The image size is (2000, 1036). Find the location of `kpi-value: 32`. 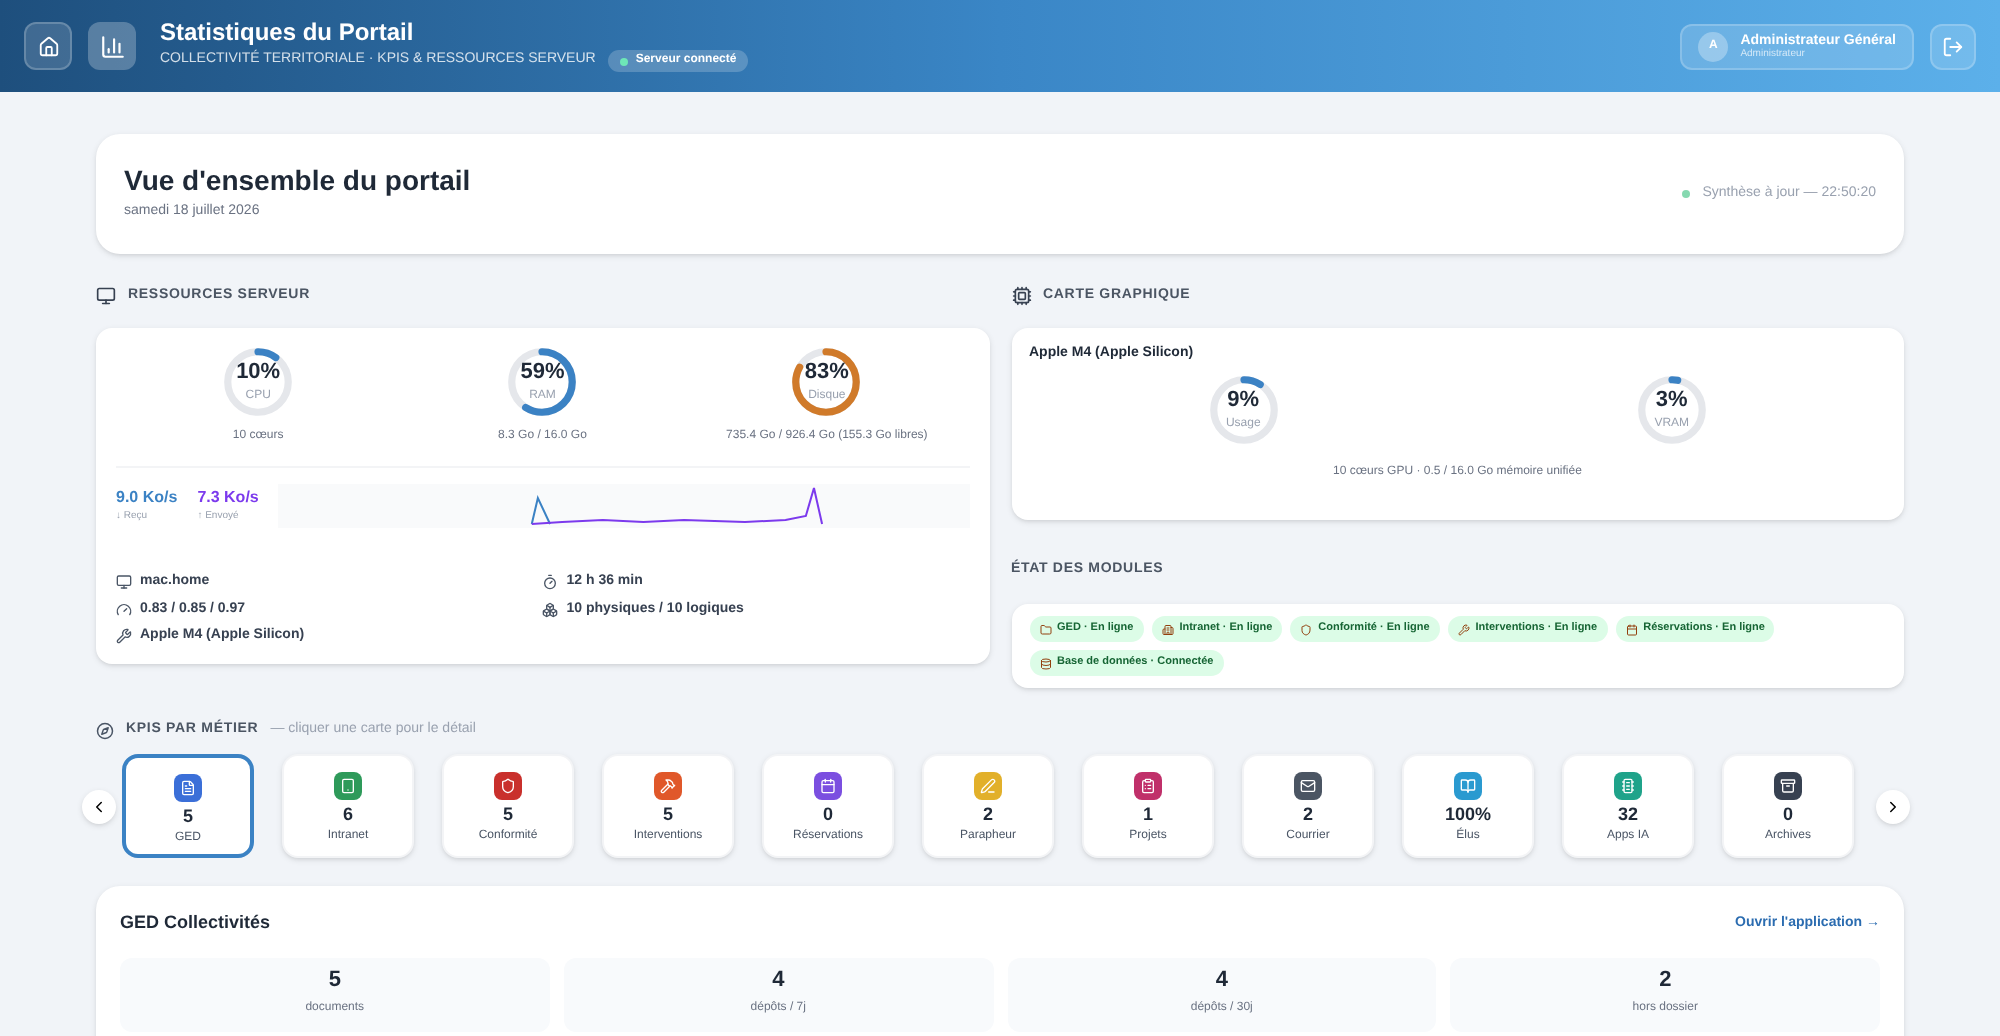

kpi-value: 32 is located at coordinates (1627, 815).